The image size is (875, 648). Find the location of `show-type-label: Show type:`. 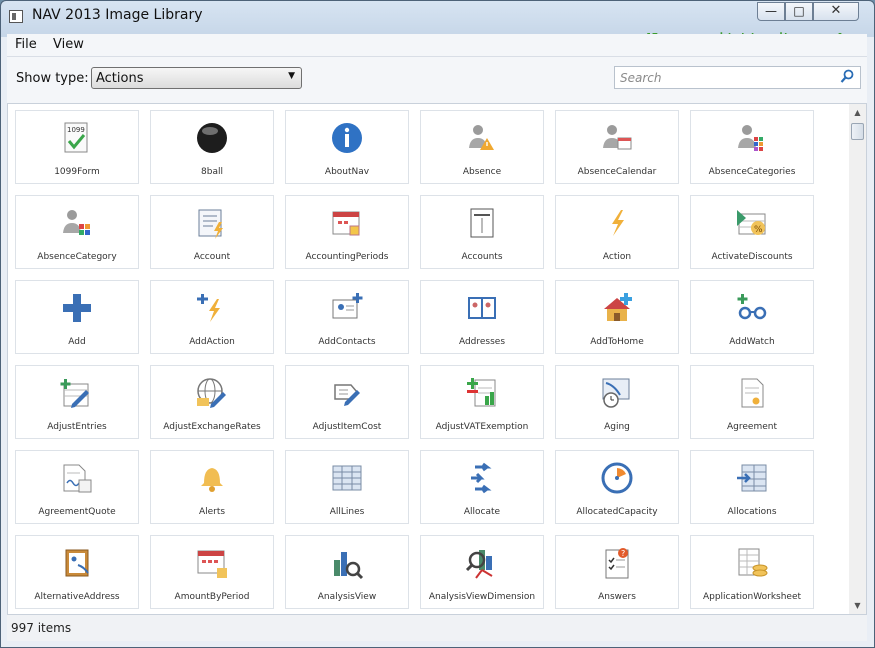

show-type-label: Show type: is located at coordinates (52, 78).